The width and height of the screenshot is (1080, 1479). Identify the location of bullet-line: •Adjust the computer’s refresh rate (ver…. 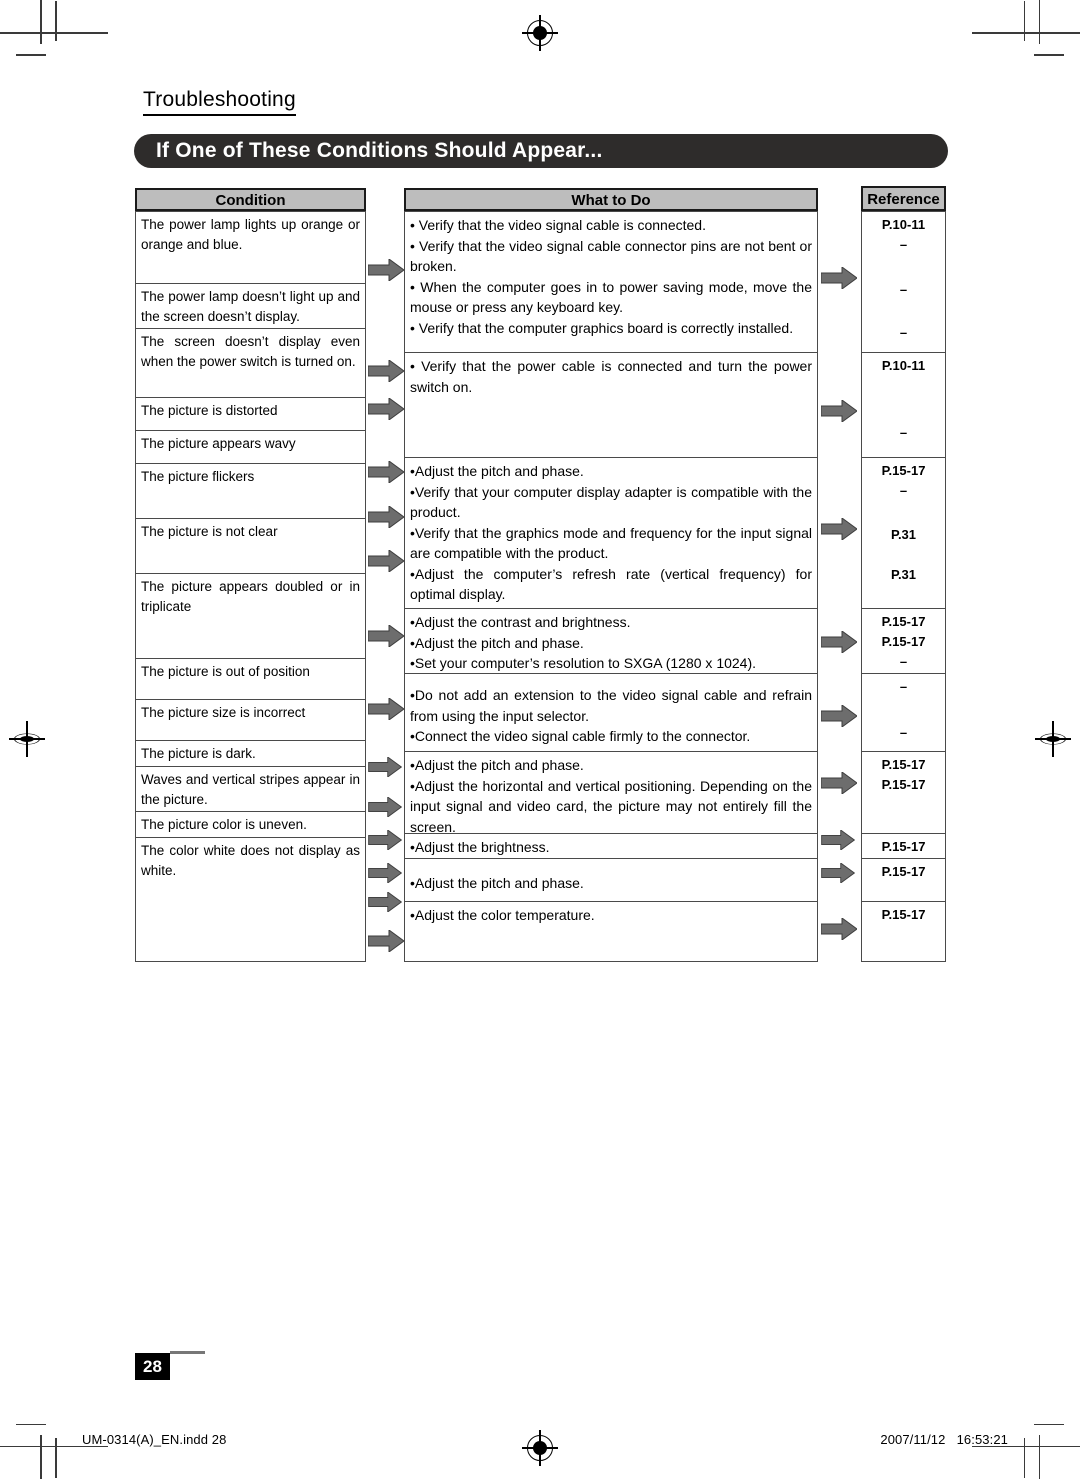
(611, 584).